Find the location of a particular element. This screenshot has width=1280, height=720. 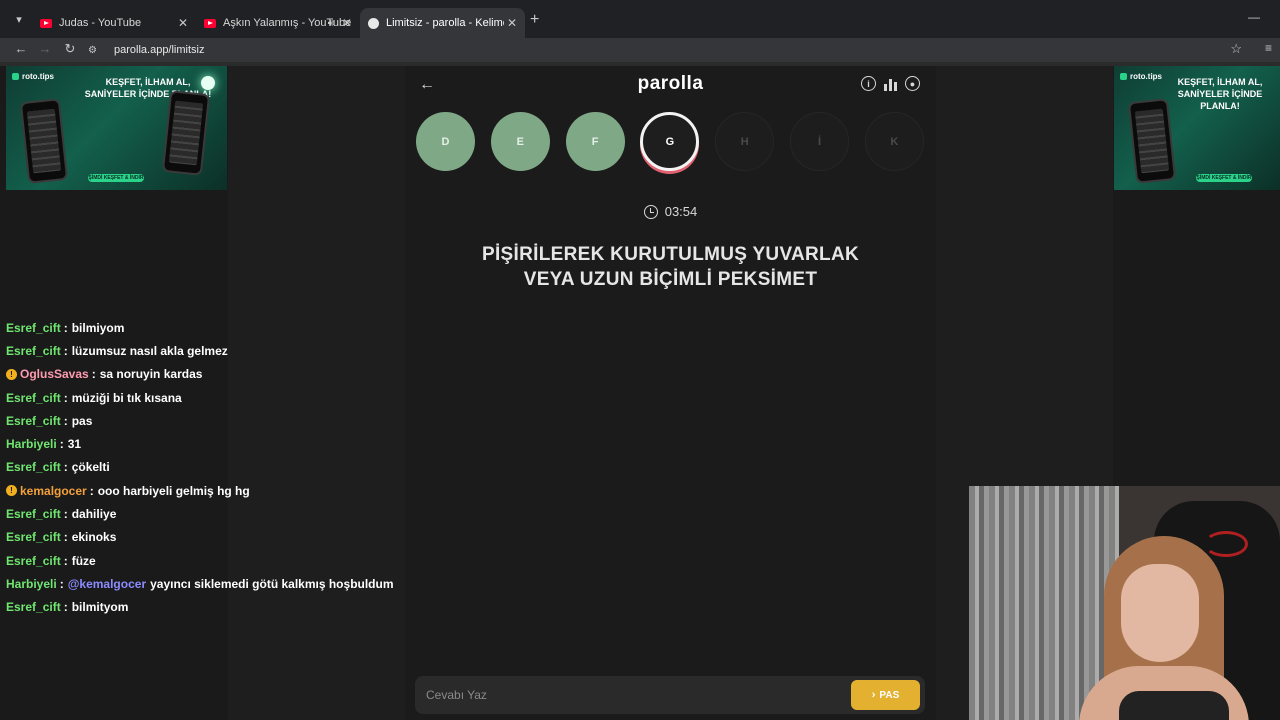

letter-done: D is located at coordinates (445, 141).